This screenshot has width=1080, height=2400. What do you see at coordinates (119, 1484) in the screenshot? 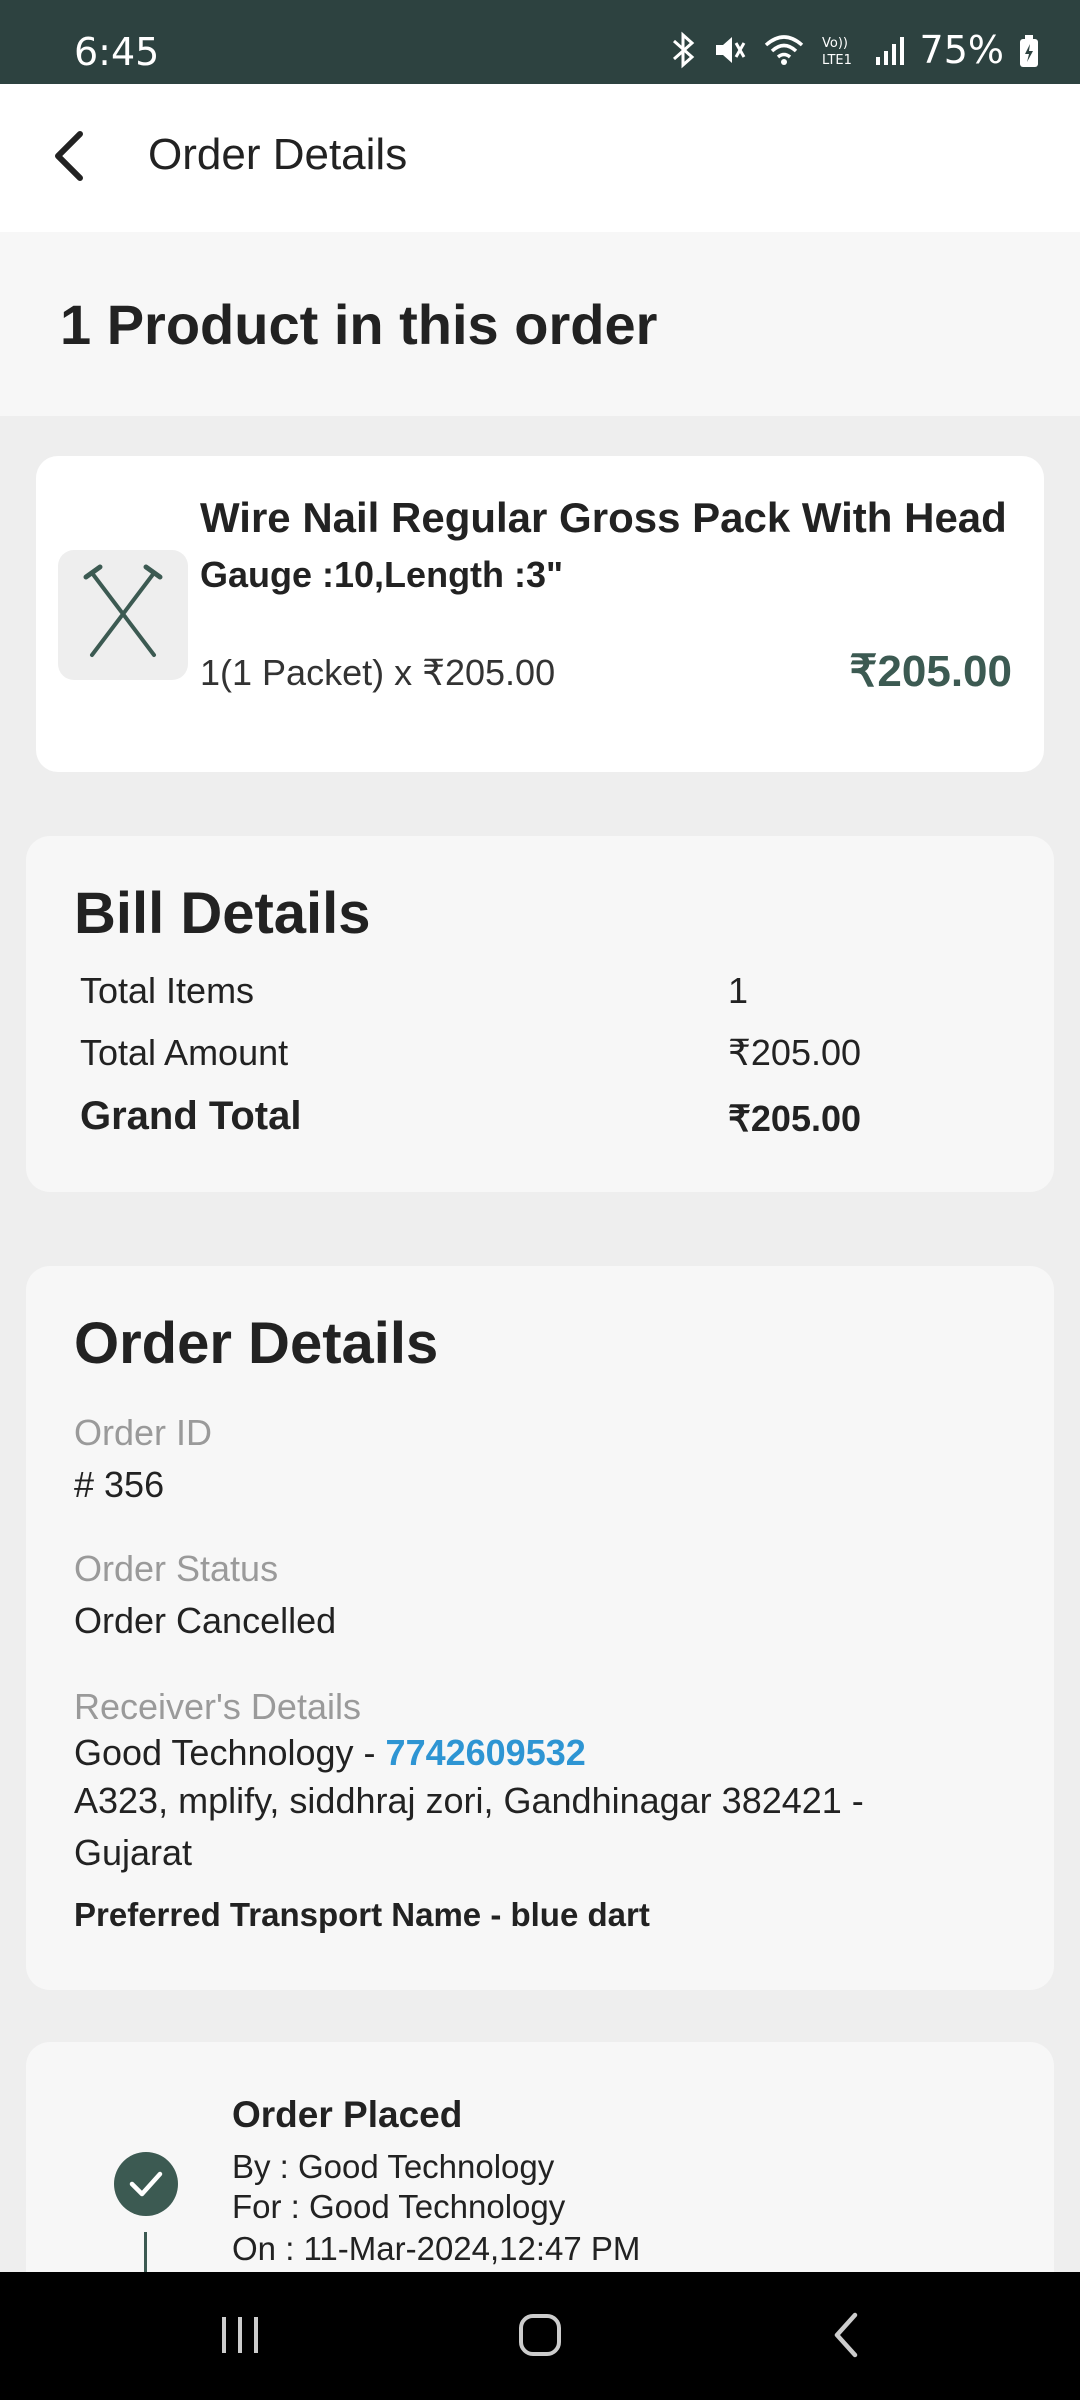
I see `order-id-value: # 356` at bounding box center [119, 1484].